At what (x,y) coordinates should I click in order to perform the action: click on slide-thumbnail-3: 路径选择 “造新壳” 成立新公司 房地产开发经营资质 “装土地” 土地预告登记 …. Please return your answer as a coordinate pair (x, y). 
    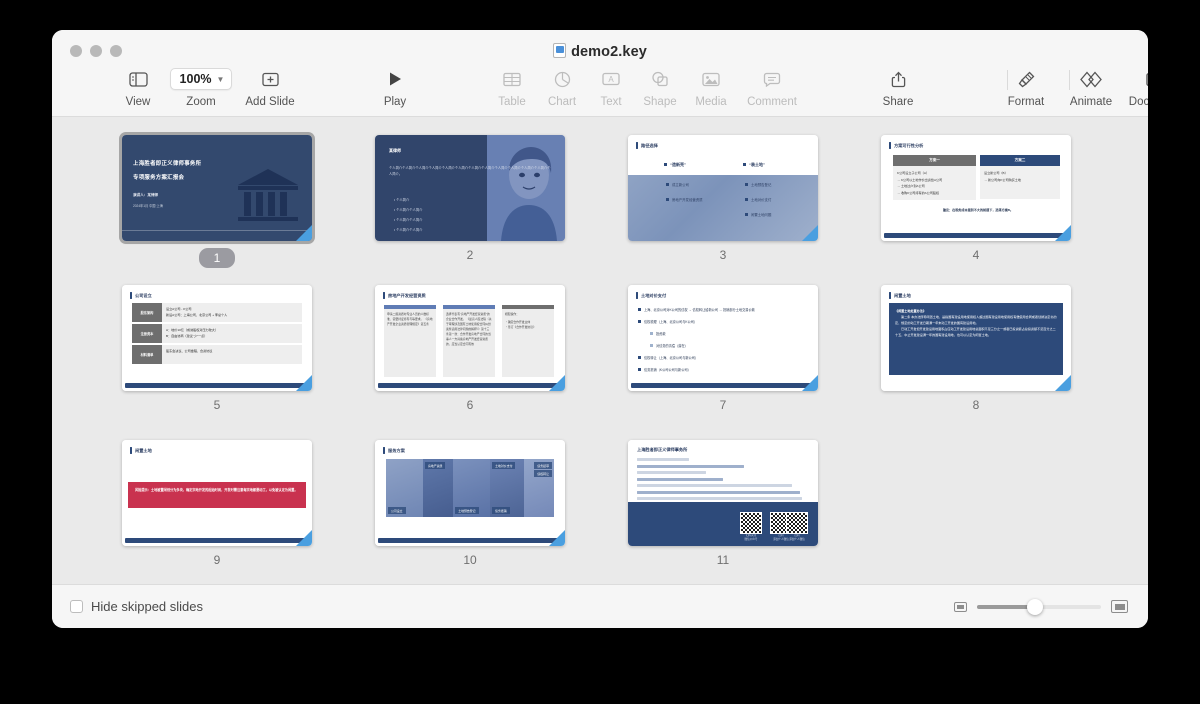
    Looking at the image, I should click on (723, 188).